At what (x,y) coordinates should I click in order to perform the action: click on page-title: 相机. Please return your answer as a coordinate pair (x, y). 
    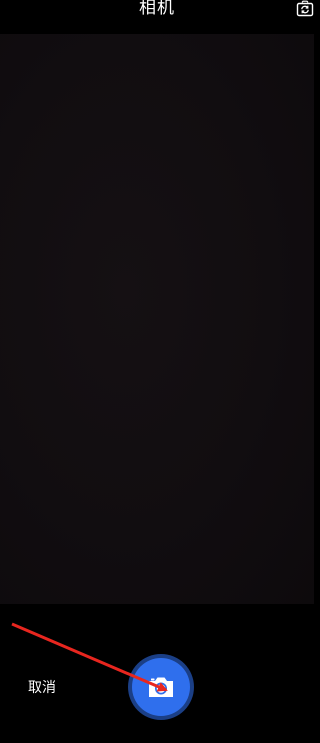
    Looking at the image, I should click on (157, 9).